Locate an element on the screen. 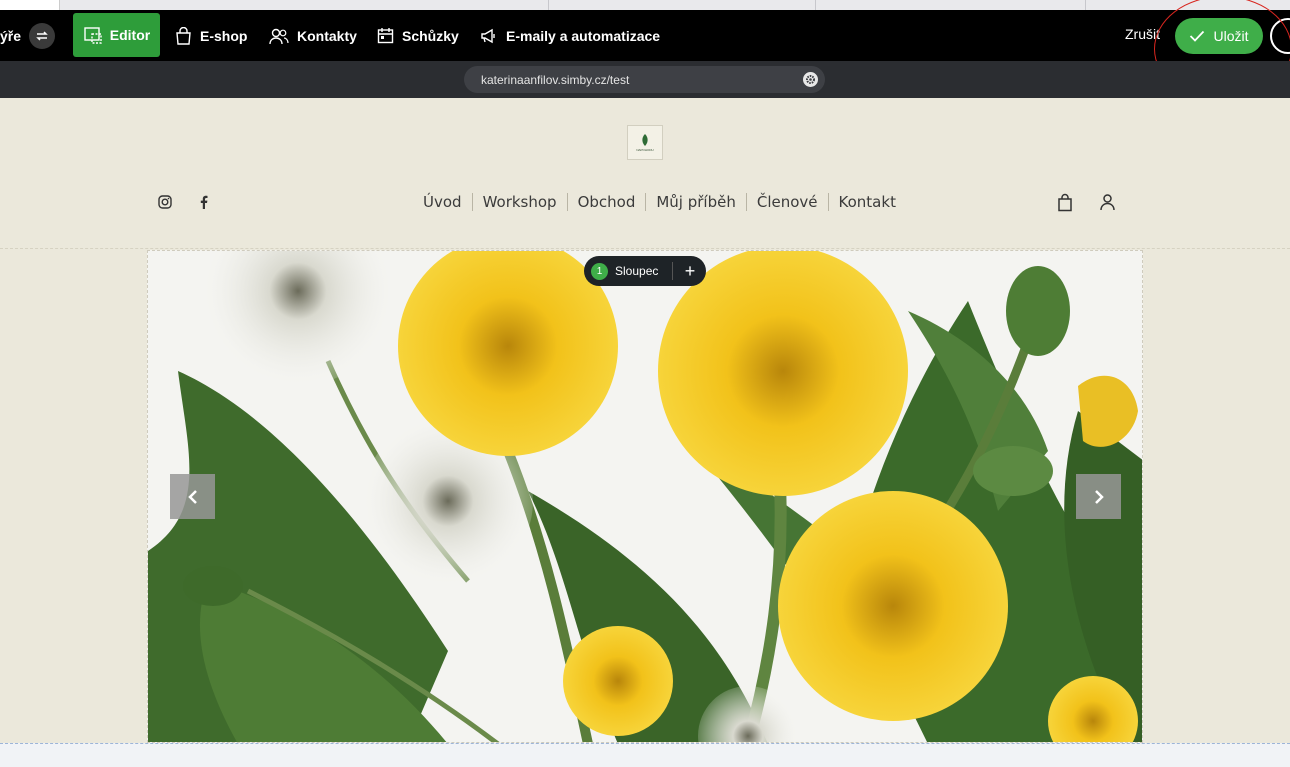 The height and width of the screenshot is (767, 1290). contacts-label: Kontakty is located at coordinates (327, 35).